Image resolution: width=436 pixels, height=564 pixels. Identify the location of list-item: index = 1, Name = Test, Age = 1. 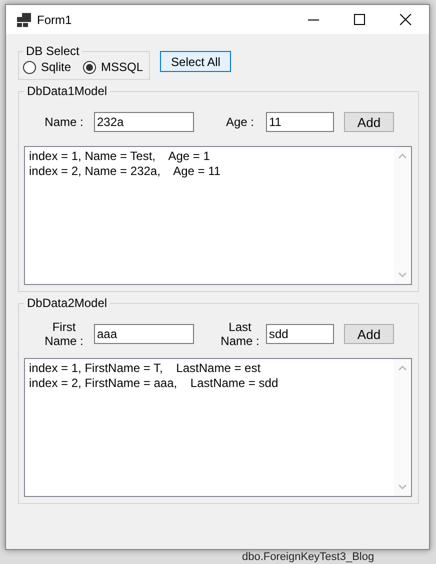
(209, 156).